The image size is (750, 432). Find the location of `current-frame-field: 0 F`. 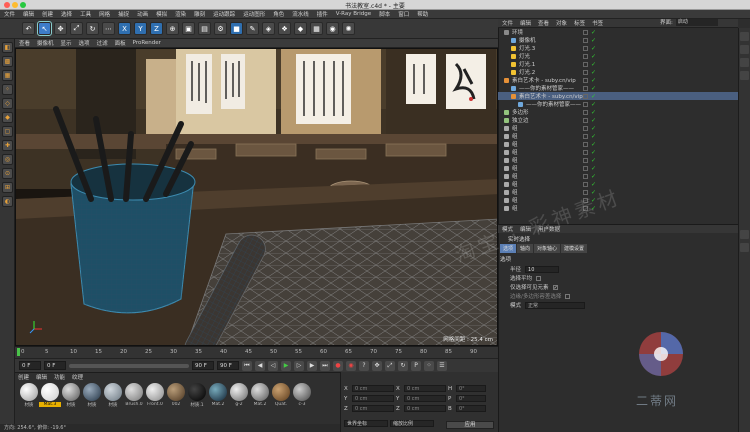

current-frame-field: 0 F is located at coordinates (55, 365).